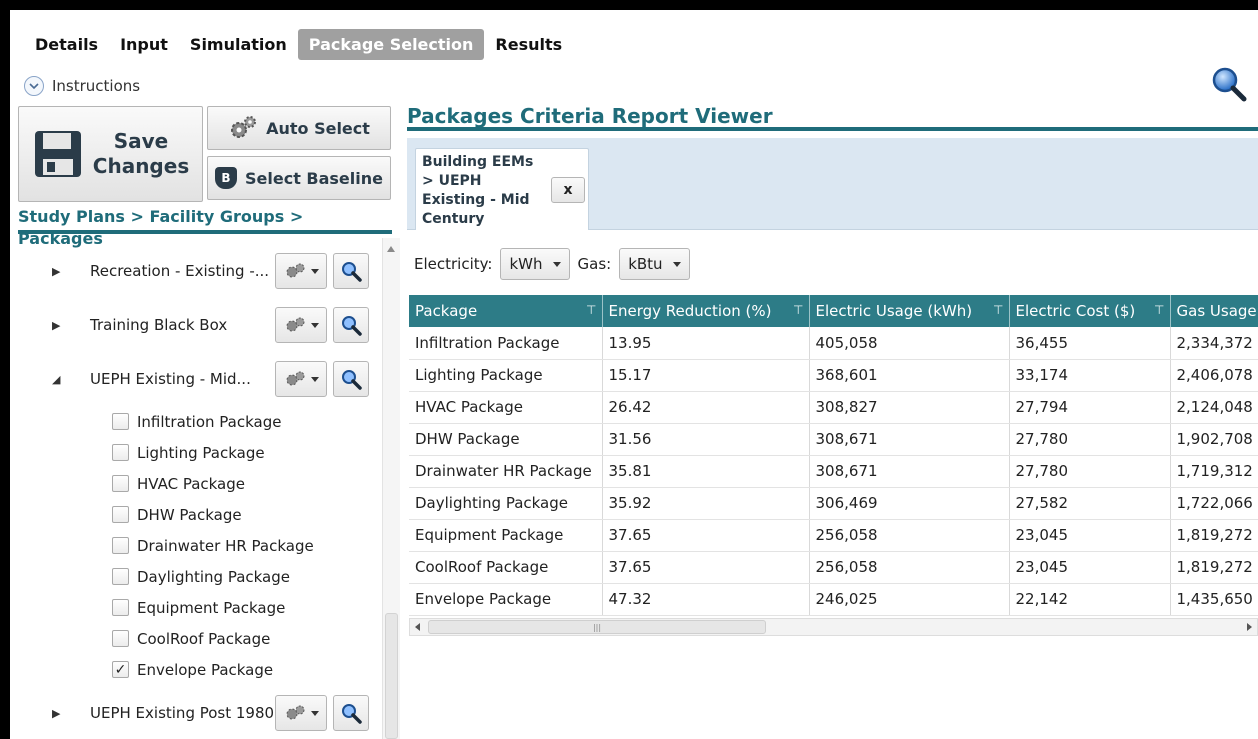 Image resolution: width=1258 pixels, height=739 pixels. Describe the element at coordinates (1090, 439) in the screenshot. I see `table-cell: 27,780` at that location.